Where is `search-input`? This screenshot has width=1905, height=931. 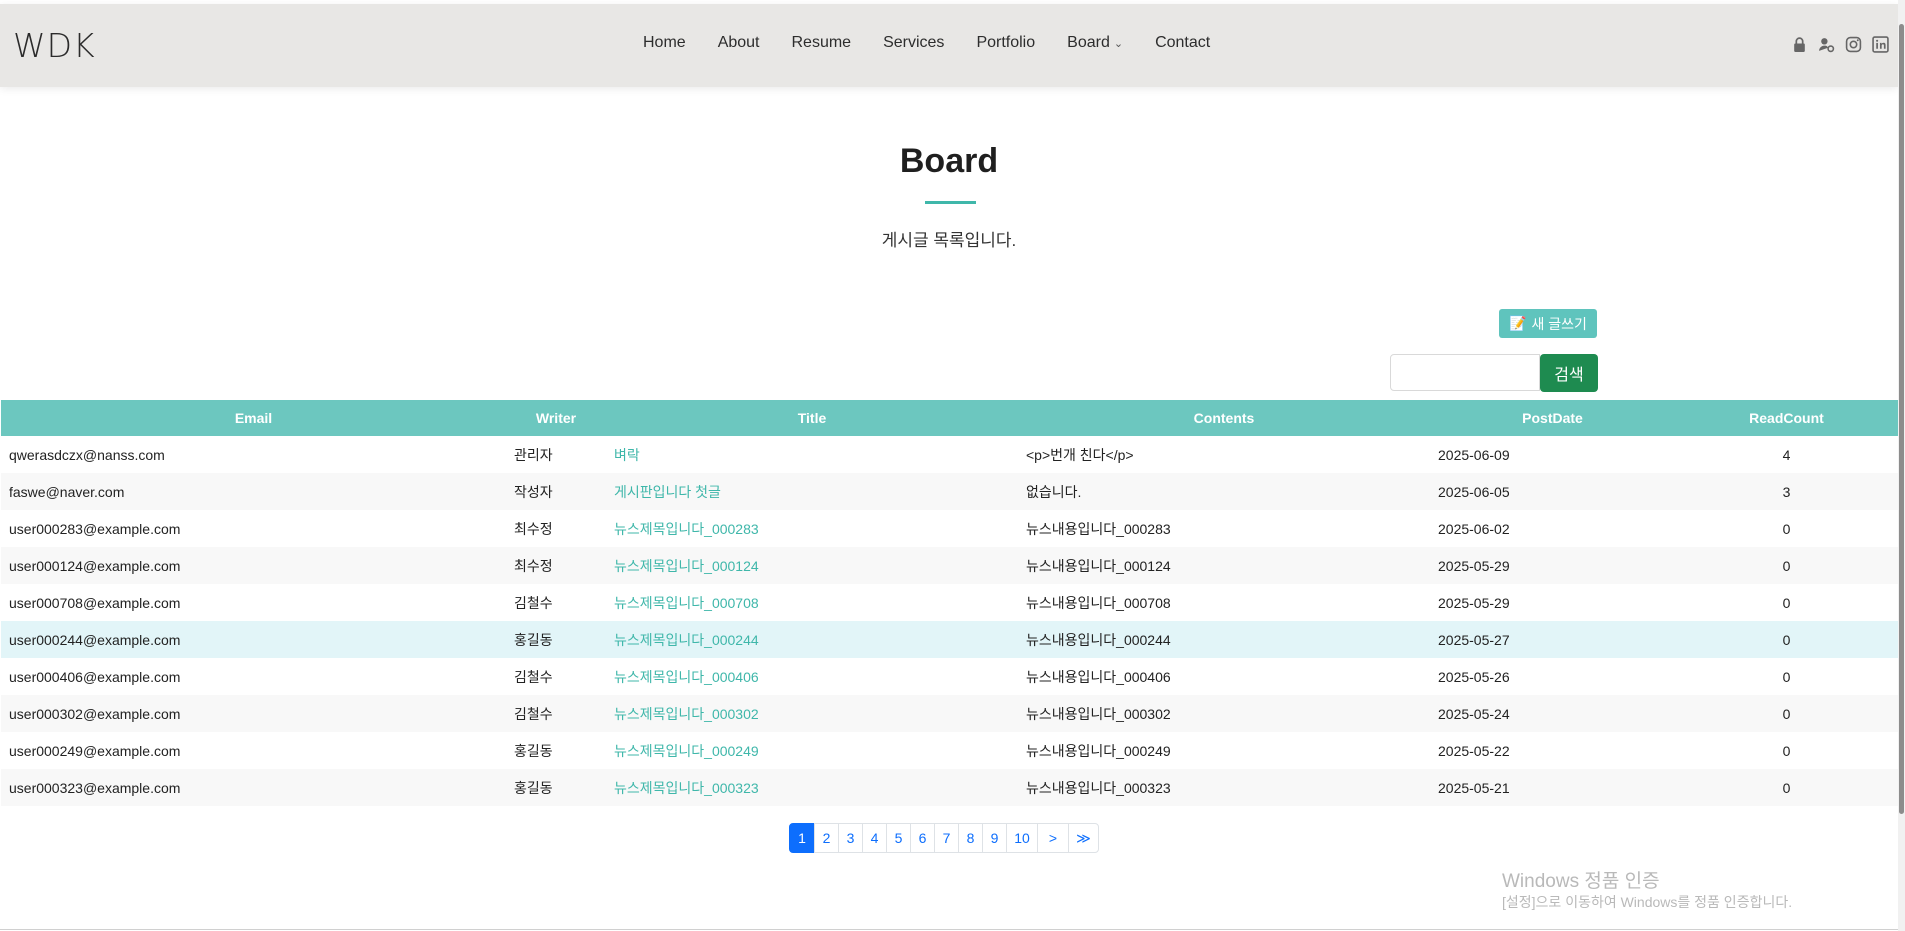
search-input is located at coordinates (1465, 372).